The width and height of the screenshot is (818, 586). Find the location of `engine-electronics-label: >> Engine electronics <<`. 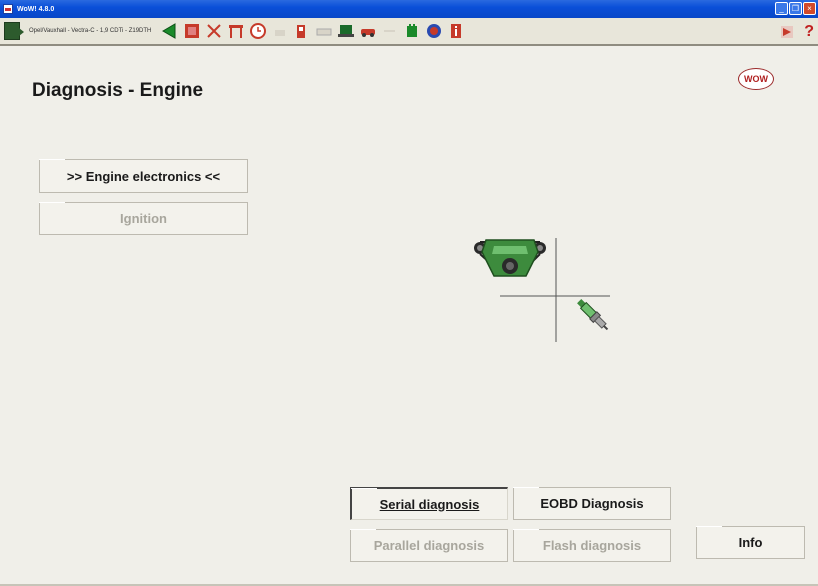

engine-electronics-label: >> Engine electronics << is located at coordinates (143, 176).